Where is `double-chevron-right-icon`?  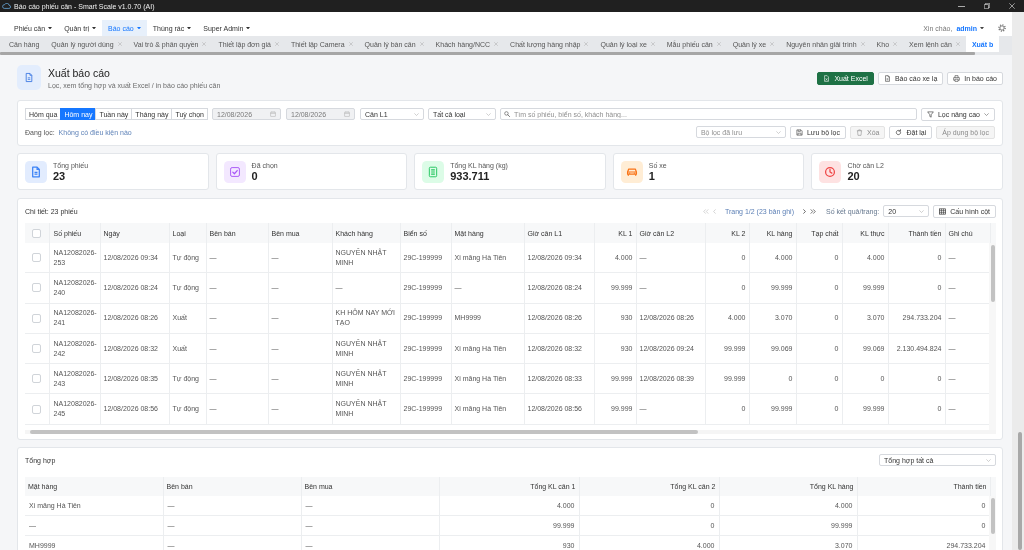 double-chevron-right-icon is located at coordinates (812, 211).